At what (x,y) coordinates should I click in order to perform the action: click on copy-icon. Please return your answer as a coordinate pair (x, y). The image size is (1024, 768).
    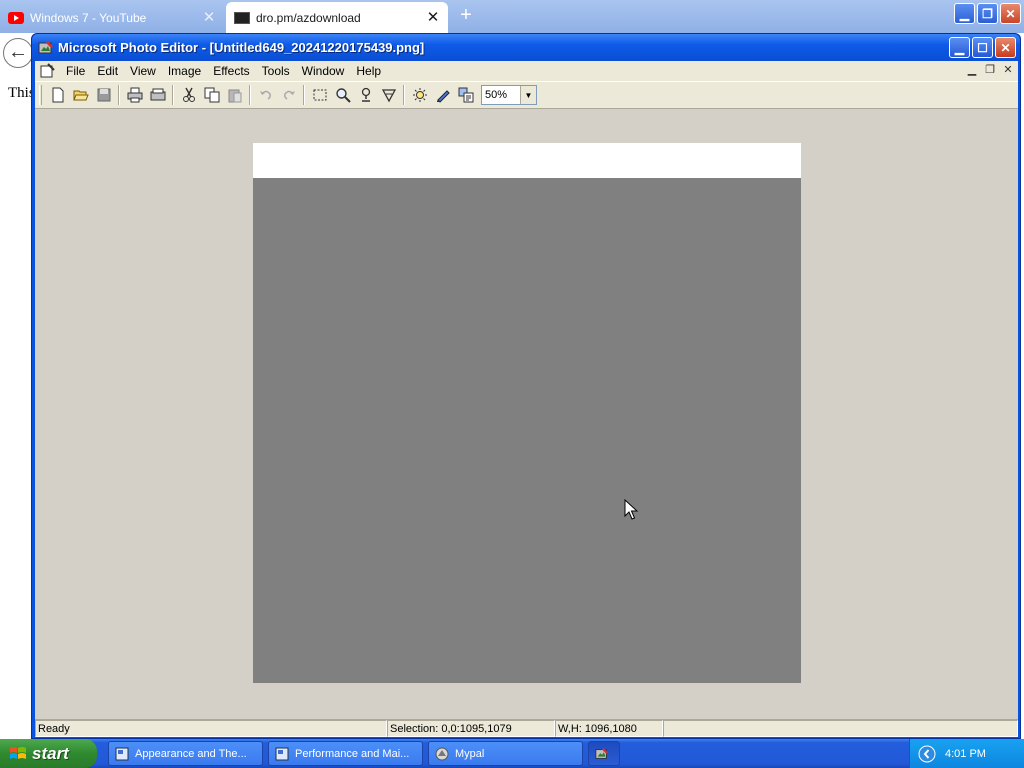
    Looking at the image, I should click on (211, 95).